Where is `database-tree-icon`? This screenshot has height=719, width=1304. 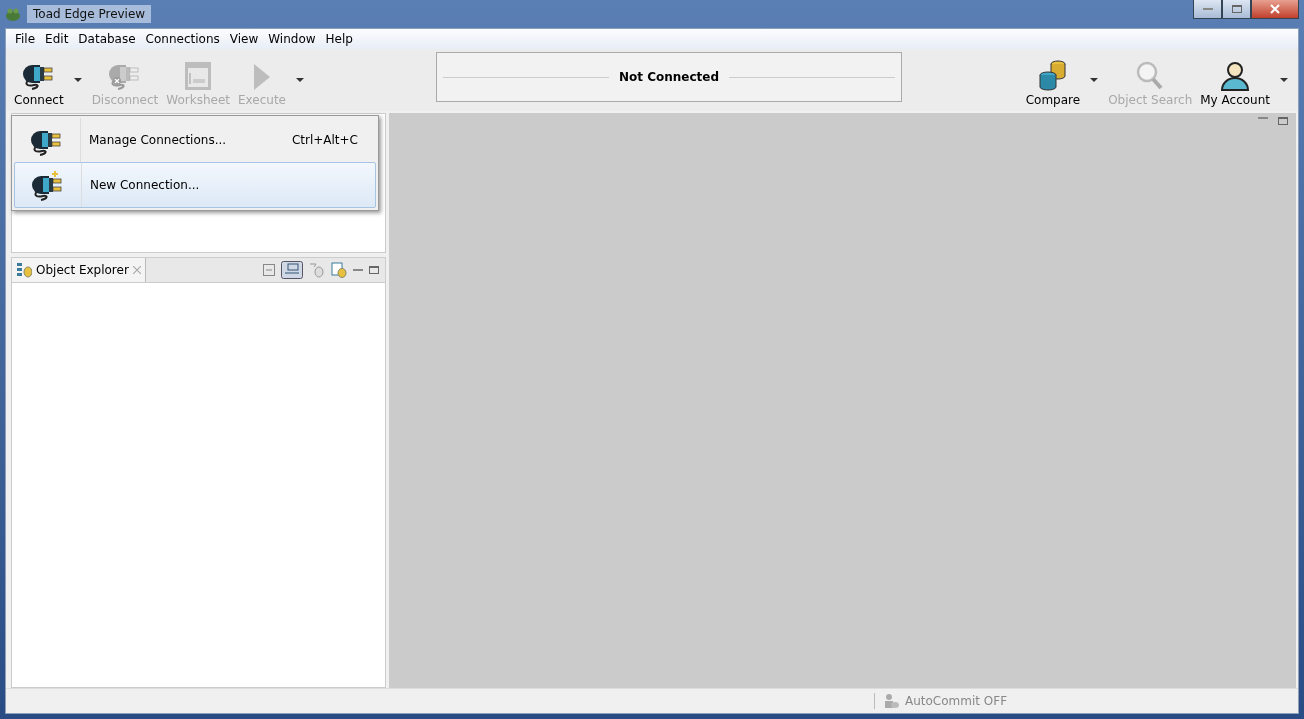 database-tree-icon is located at coordinates (24, 270).